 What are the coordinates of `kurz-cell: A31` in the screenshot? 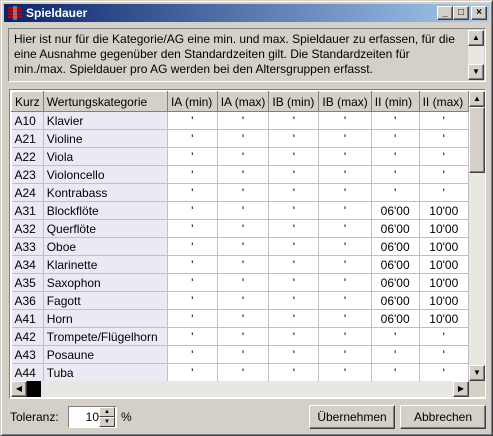 It's located at (27, 210).